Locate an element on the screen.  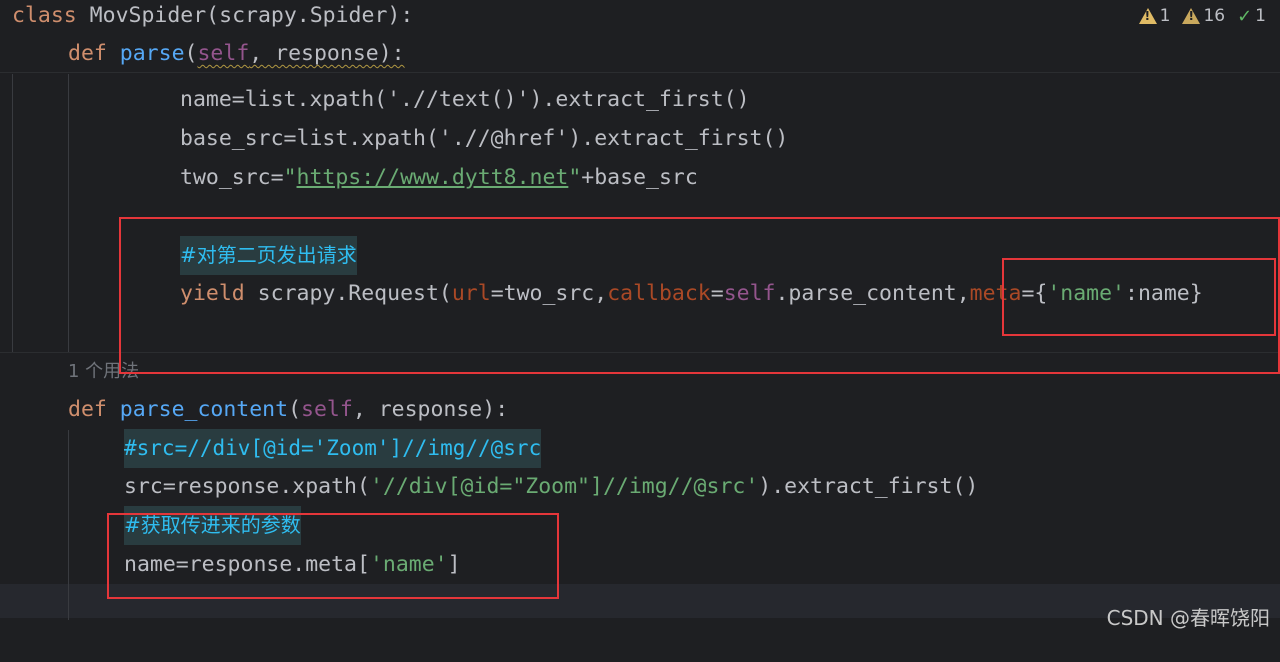
warnings-indicator: 1 is located at coordinates (1154, 16).